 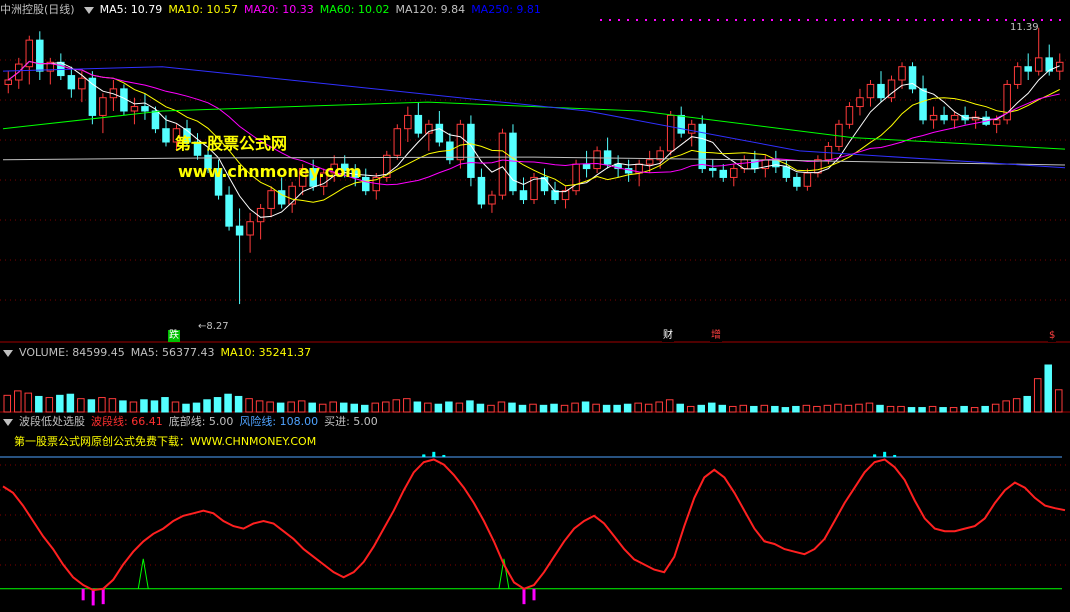 I want to click on event-marker: 跌, so click(x=174, y=336).